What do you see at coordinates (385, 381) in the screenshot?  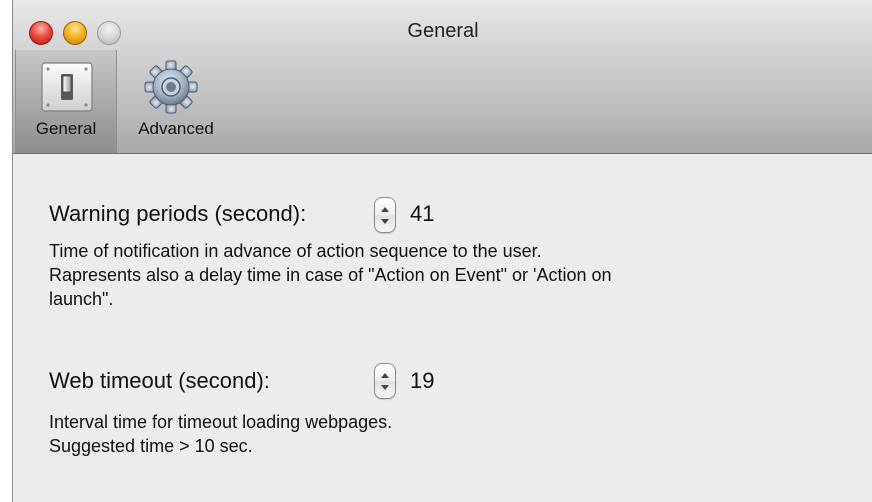 I see `web-timeout-stepper` at bounding box center [385, 381].